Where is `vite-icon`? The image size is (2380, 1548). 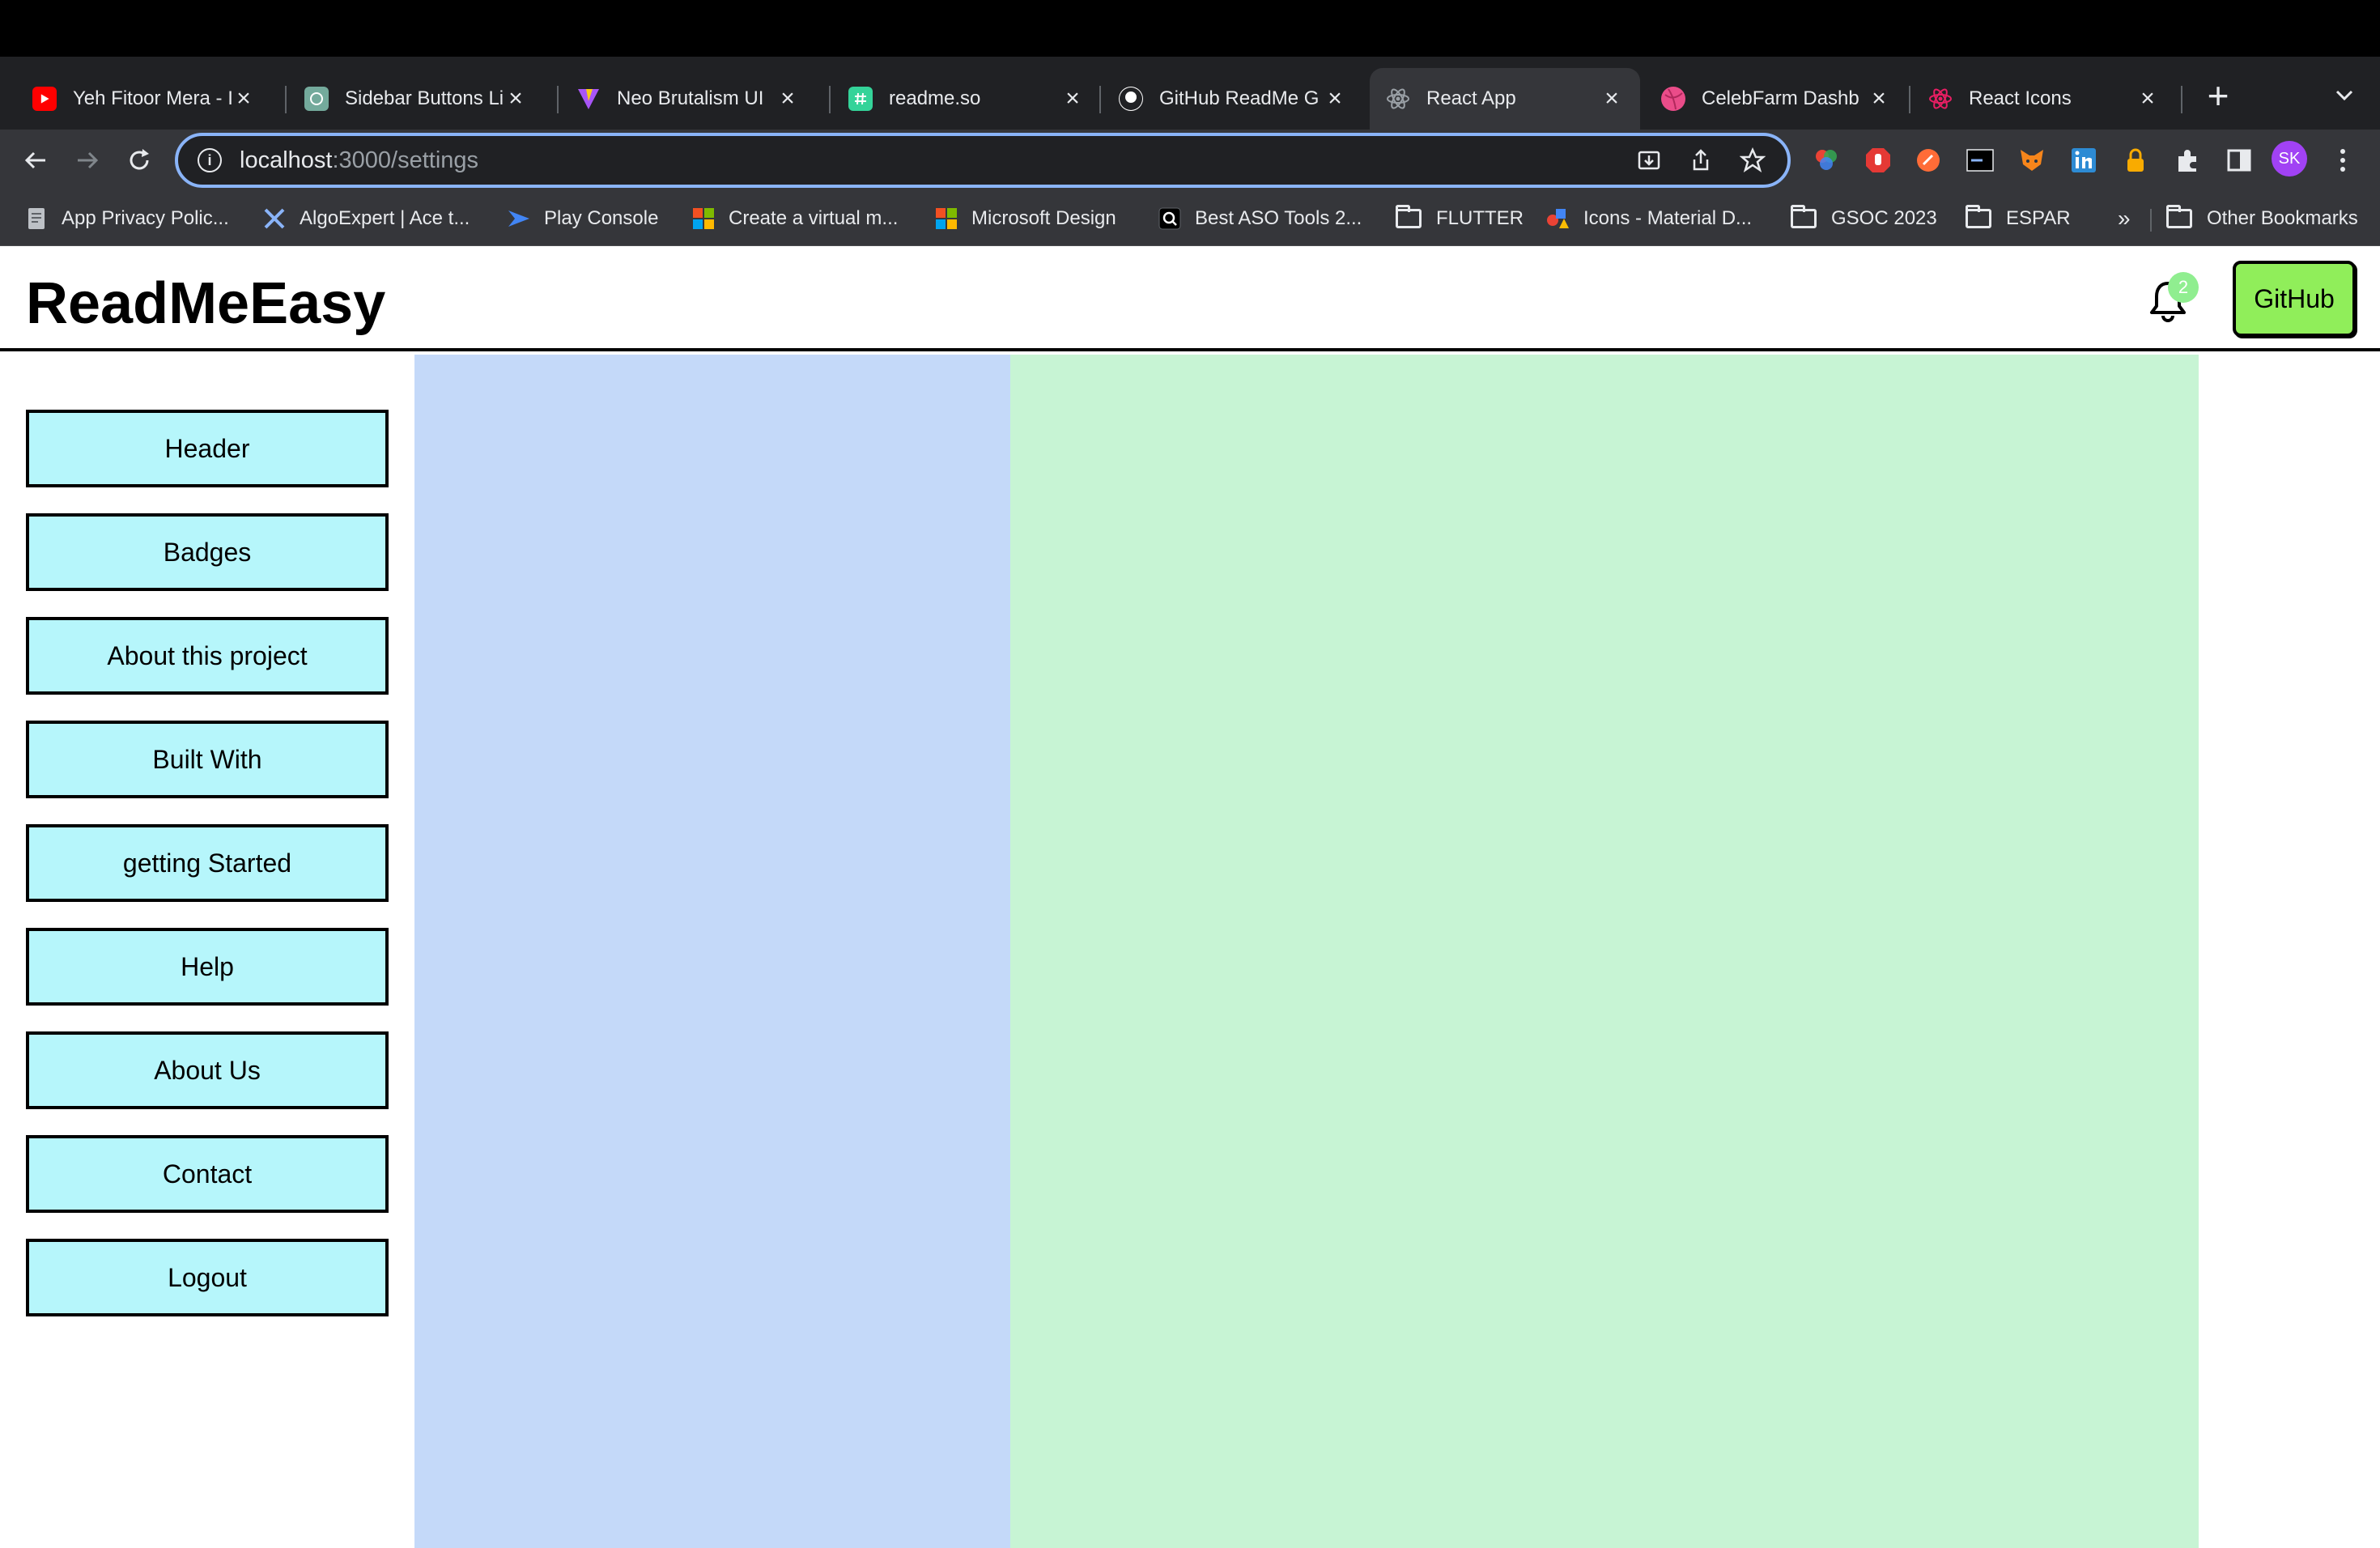 vite-icon is located at coordinates (588, 99).